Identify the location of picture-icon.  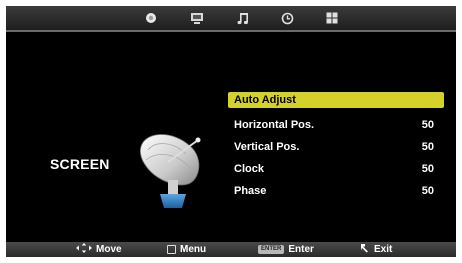
(151, 18).